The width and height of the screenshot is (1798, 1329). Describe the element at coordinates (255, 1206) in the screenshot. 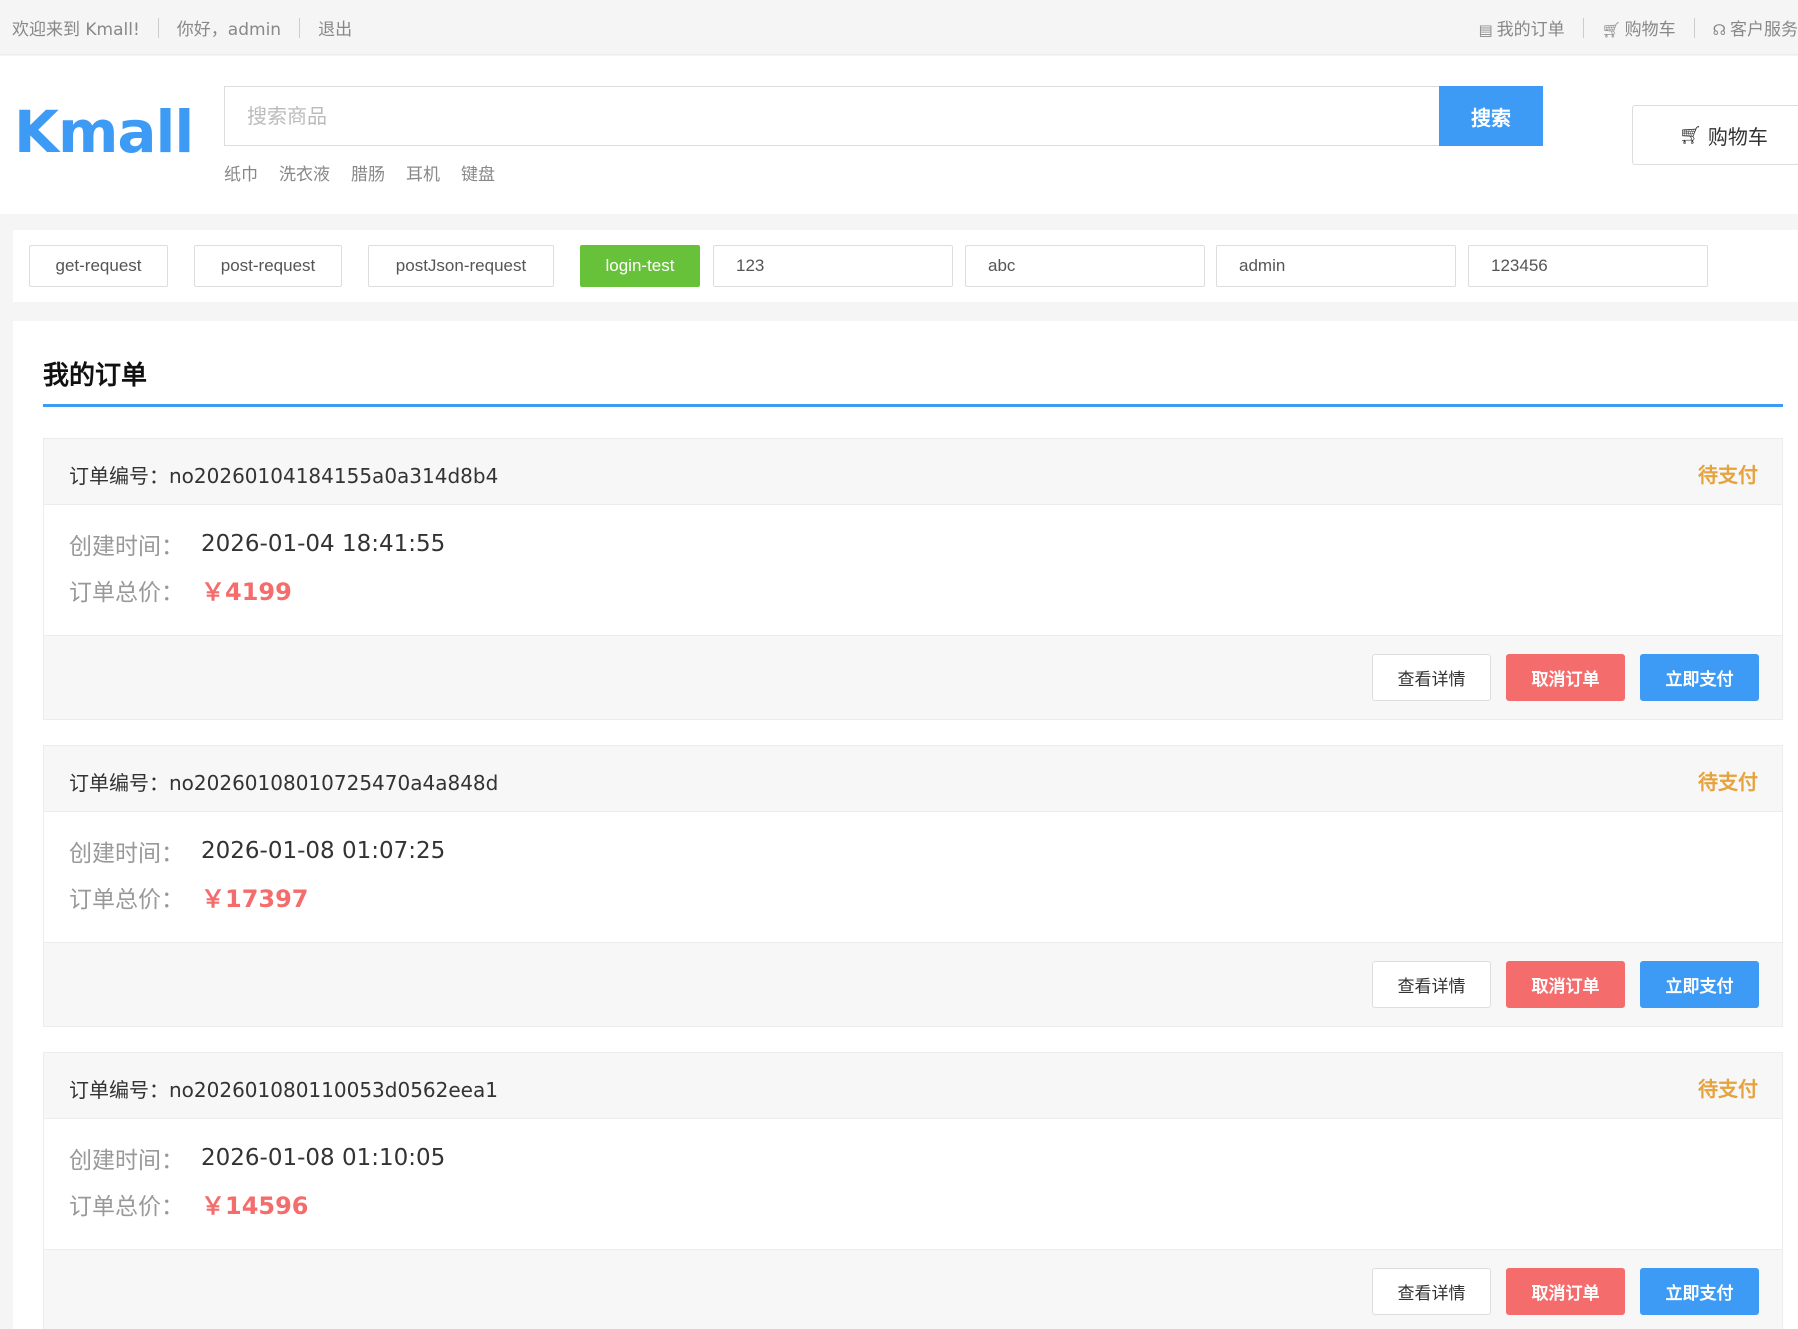

I see `order-total: ￥14596` at that location.